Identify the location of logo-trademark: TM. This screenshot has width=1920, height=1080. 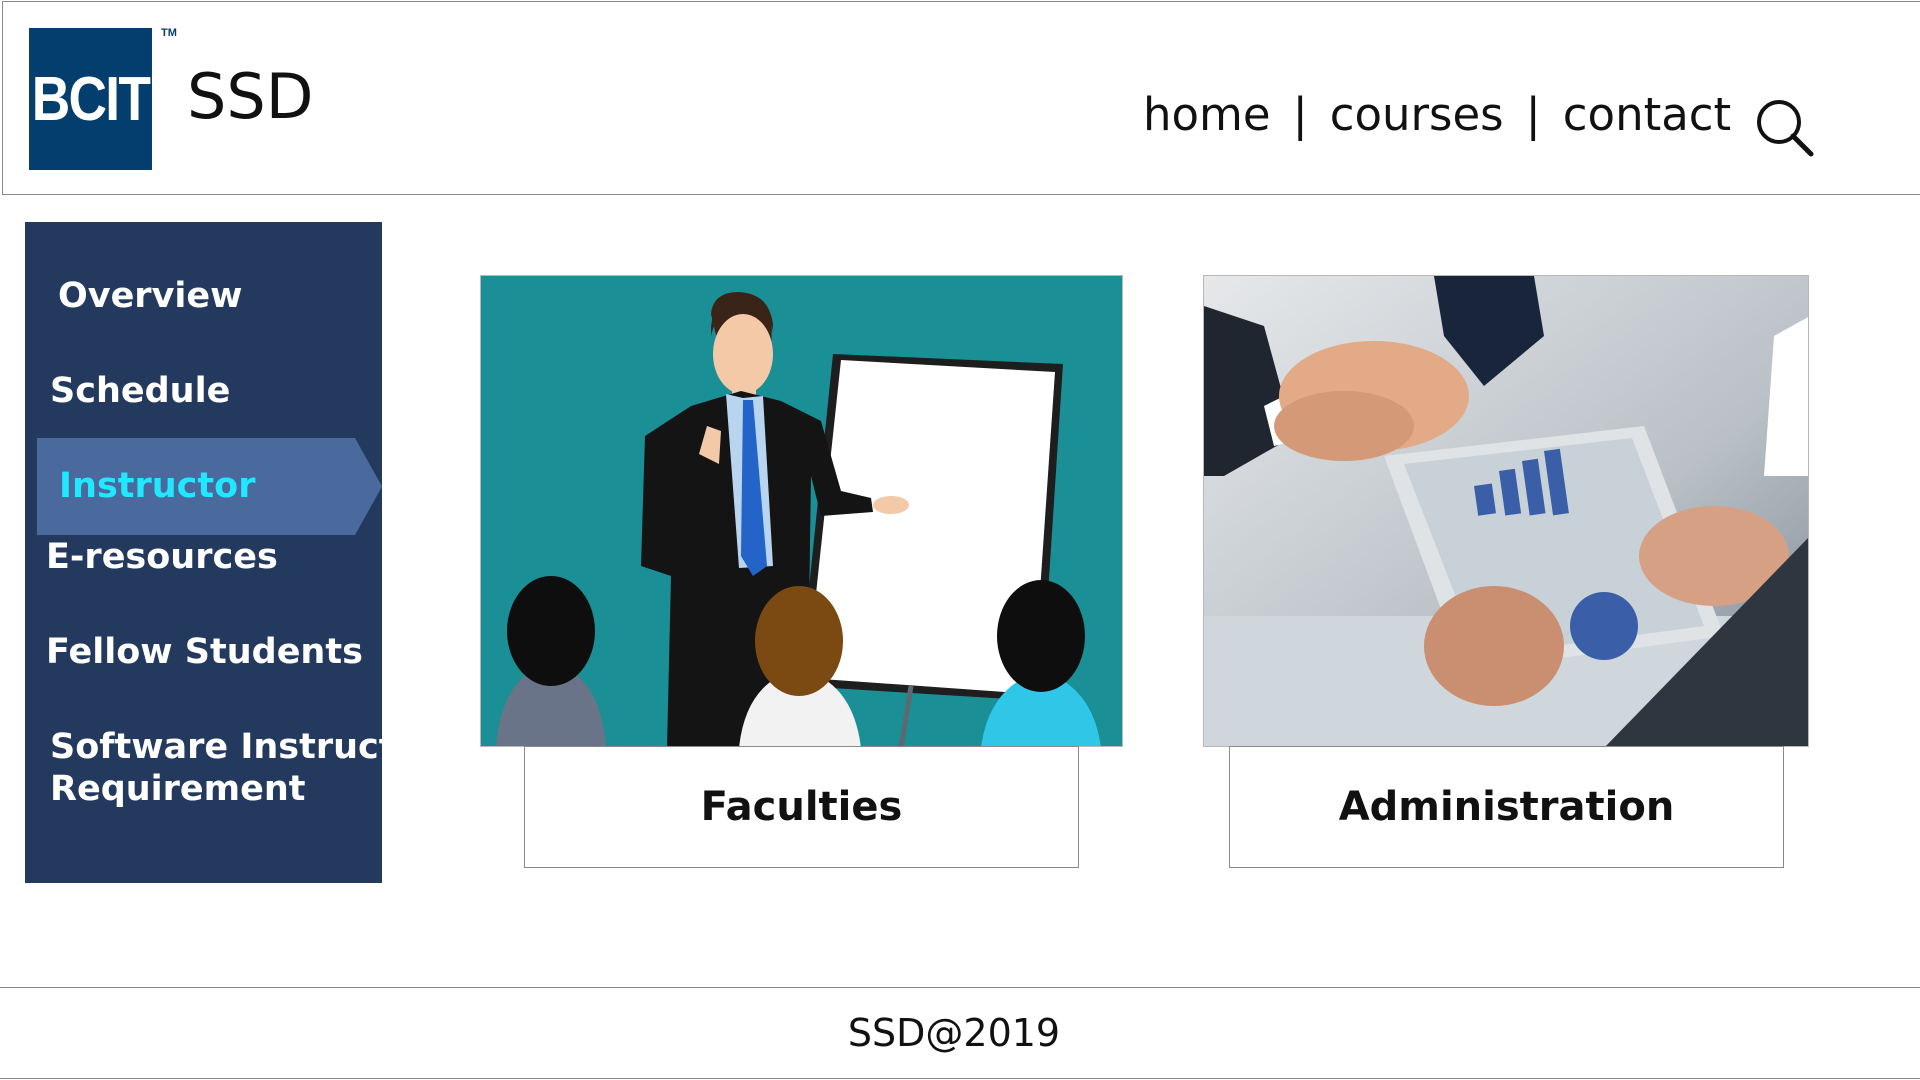
(169, 33).